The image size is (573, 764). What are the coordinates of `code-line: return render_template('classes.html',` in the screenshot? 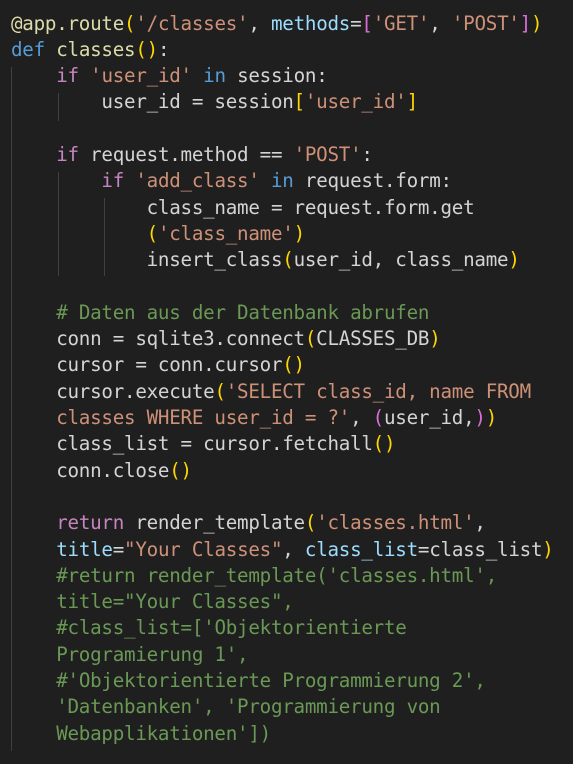 It's located at (248, 523).